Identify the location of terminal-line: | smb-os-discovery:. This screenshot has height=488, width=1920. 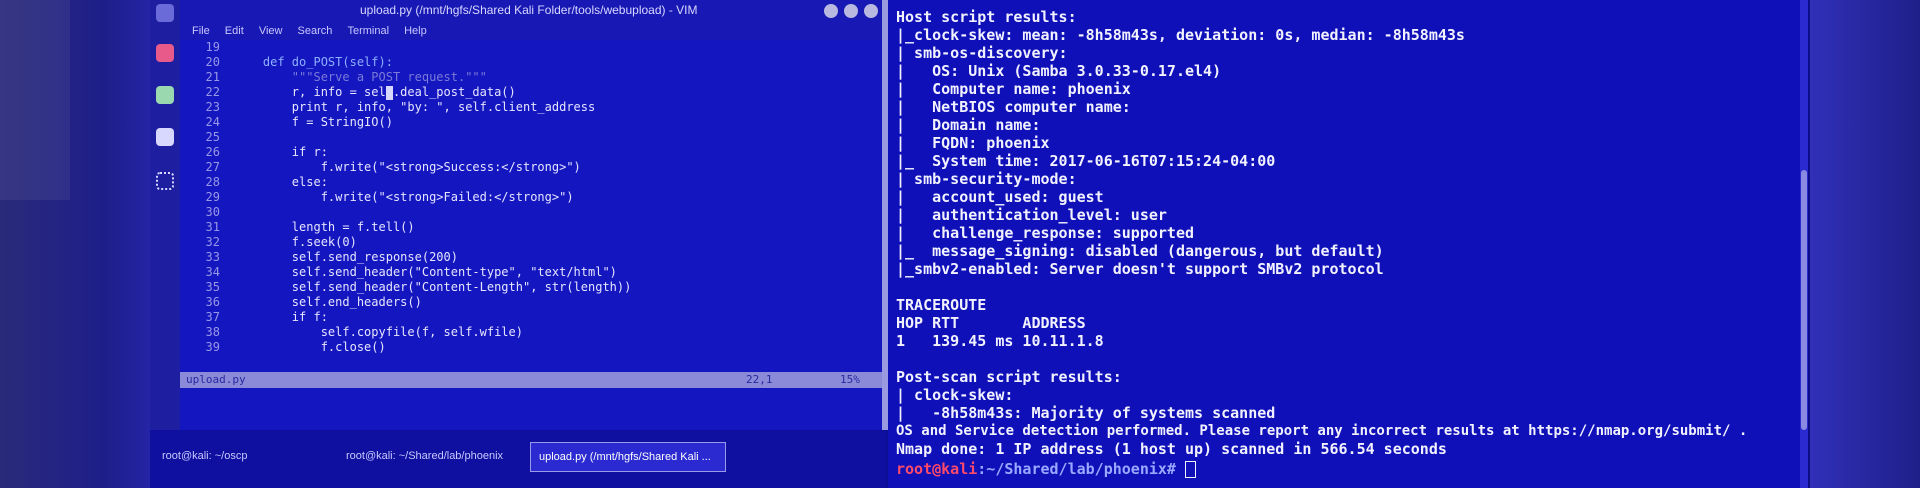
(982, 53).